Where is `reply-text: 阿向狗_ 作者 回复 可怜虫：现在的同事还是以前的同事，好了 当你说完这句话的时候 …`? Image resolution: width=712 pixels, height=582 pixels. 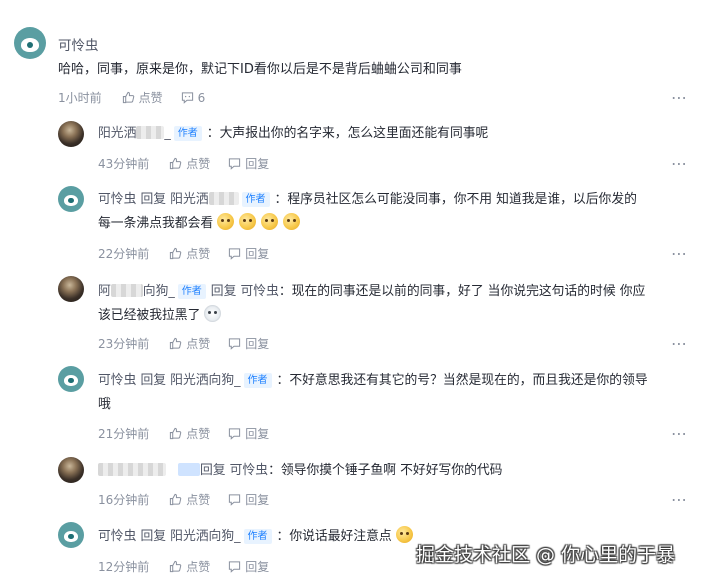 reply-text: 阿向狗_ 作者 回复 可怜虫：现在的同事还是以前的同事，好了 当你说完这句话的时候 … is located at coordinates (372, 303).